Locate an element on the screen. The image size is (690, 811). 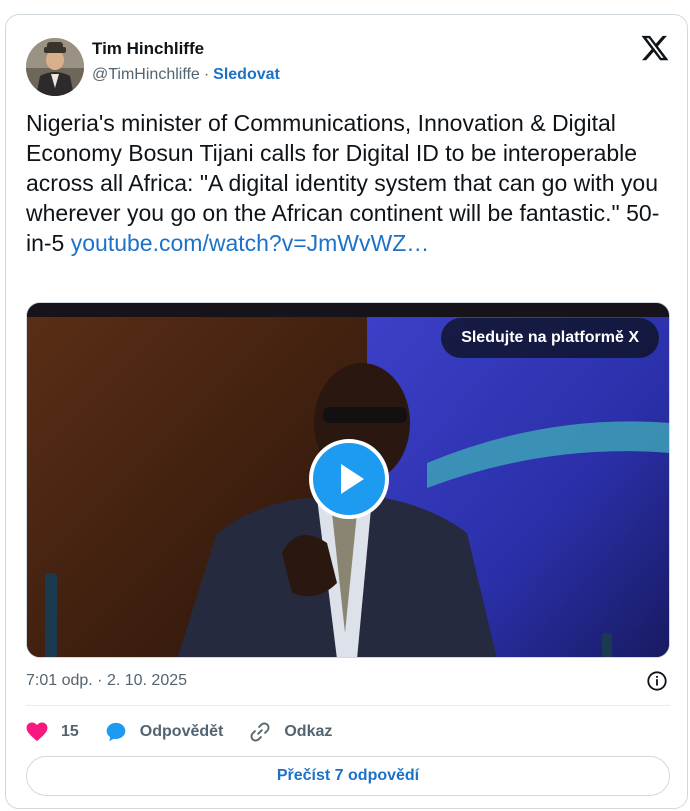
reply-bubble-icon is located at coordinates (116, 732).